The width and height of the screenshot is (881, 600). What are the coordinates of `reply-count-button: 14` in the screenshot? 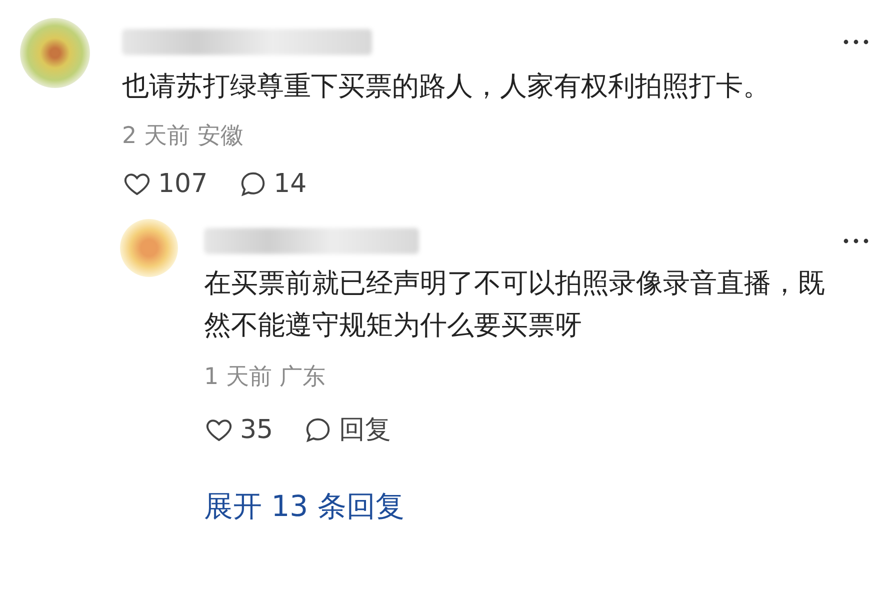 It's located at (272, 184).